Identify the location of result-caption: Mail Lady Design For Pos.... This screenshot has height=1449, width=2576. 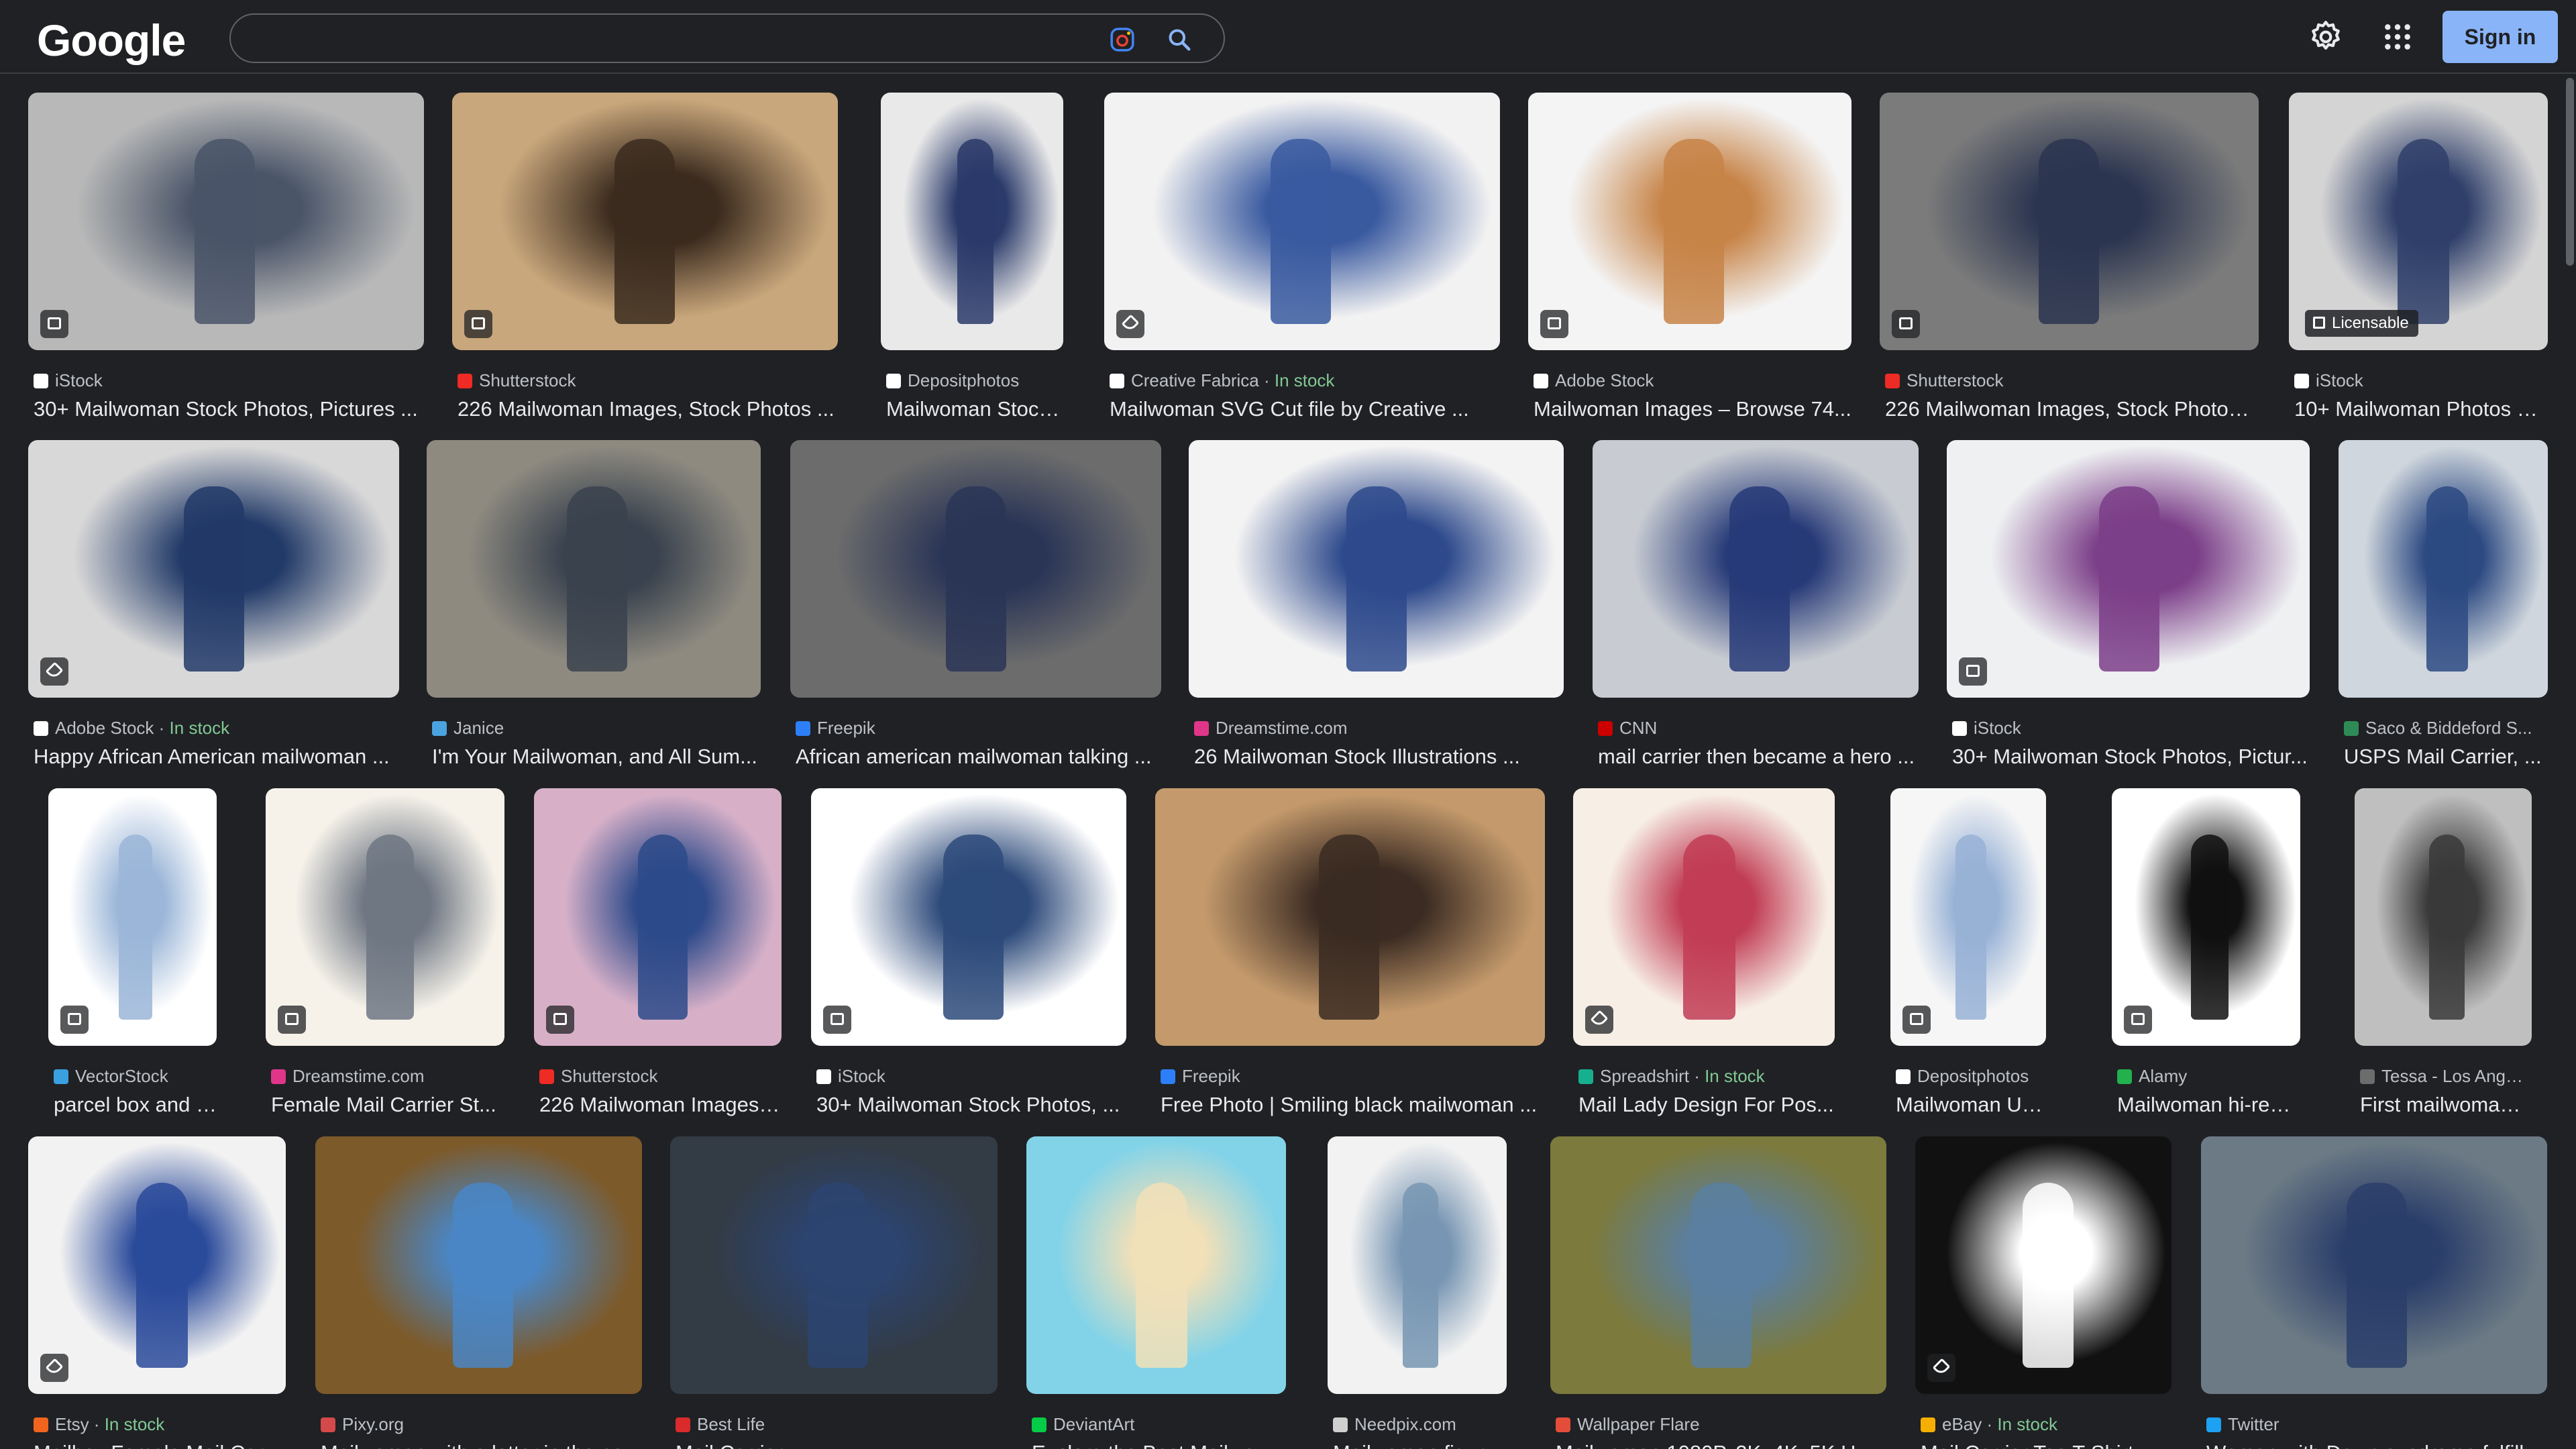
(1706, 1105).